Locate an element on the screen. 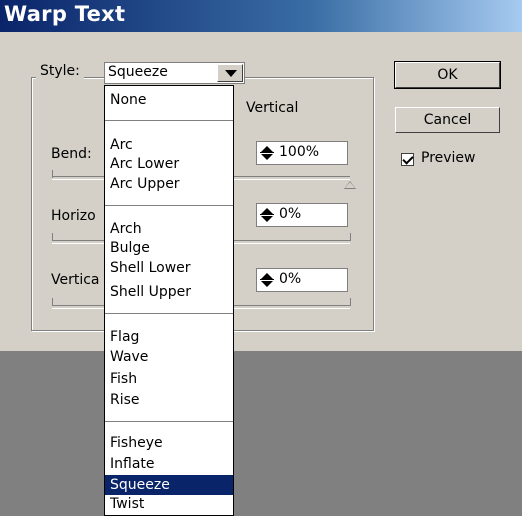  window-title: Warp Text is located at coordinates (65, 14).